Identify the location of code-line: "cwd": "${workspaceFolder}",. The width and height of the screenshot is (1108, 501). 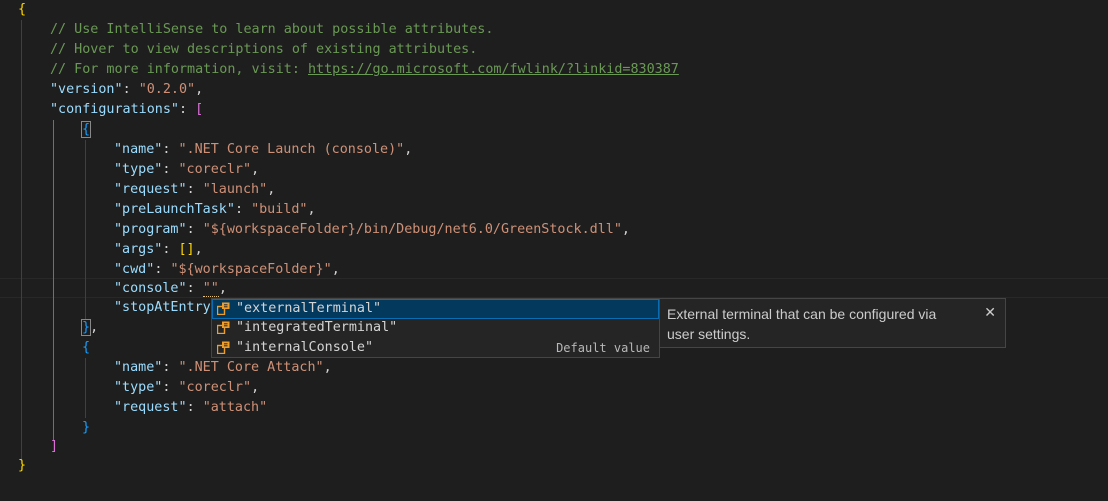
(227, 269).